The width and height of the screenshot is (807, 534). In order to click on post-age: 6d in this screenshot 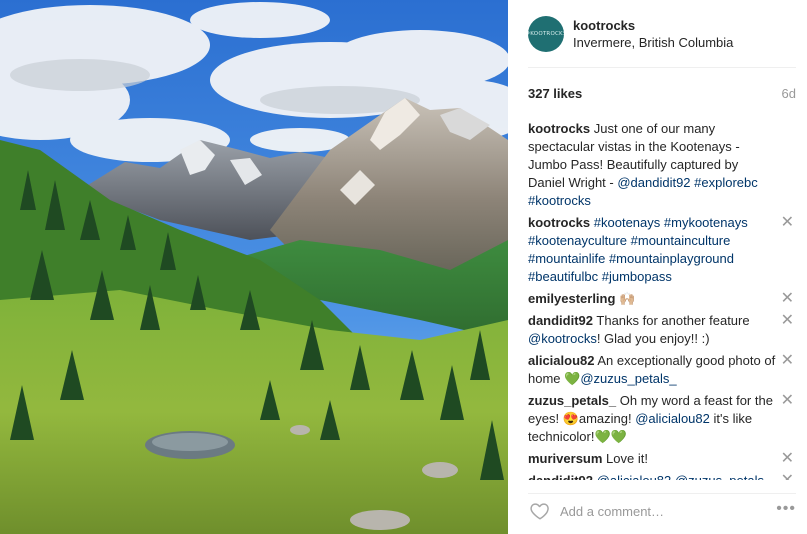, I will do `click(789, 93)`.